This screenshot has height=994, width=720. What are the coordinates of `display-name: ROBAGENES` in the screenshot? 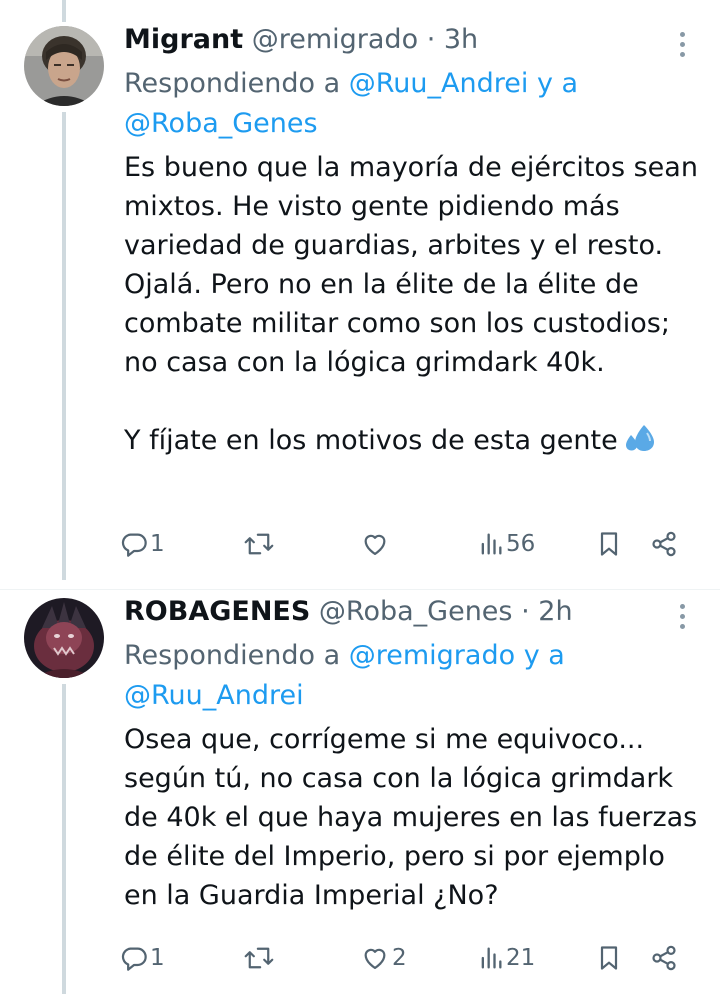 It's located at (217, 611).